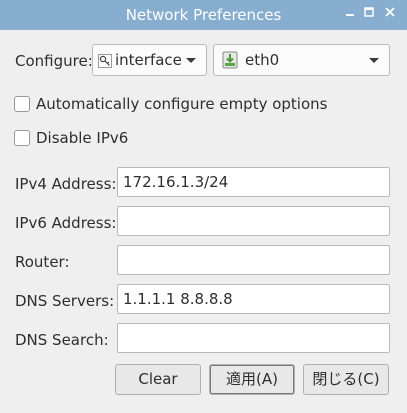 The width and height of the screenshot is (407, 413). I want to click on minimize-icon, so click(350, 15).